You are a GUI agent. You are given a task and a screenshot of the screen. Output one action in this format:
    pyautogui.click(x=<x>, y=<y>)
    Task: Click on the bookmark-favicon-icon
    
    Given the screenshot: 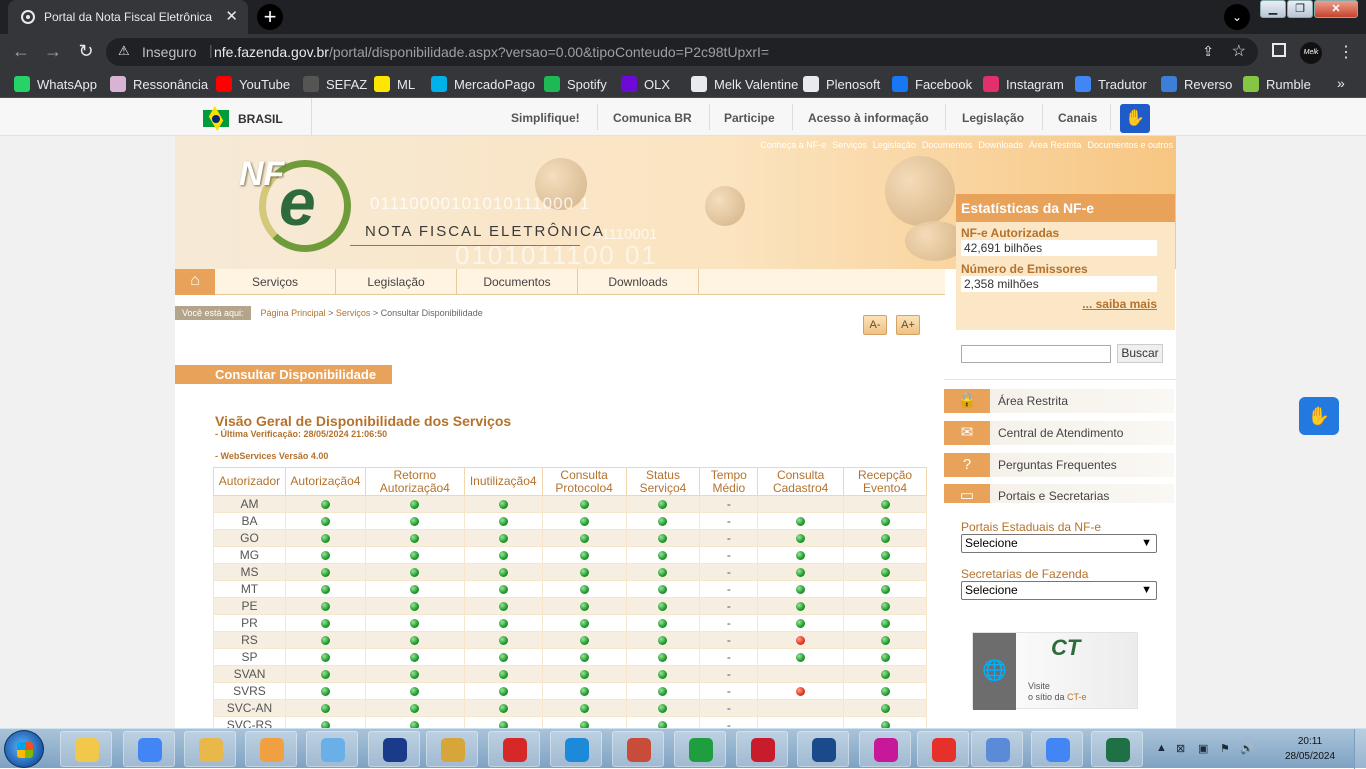 What is the action you would take?
    pyautogui.click(x=629, y=84)
    